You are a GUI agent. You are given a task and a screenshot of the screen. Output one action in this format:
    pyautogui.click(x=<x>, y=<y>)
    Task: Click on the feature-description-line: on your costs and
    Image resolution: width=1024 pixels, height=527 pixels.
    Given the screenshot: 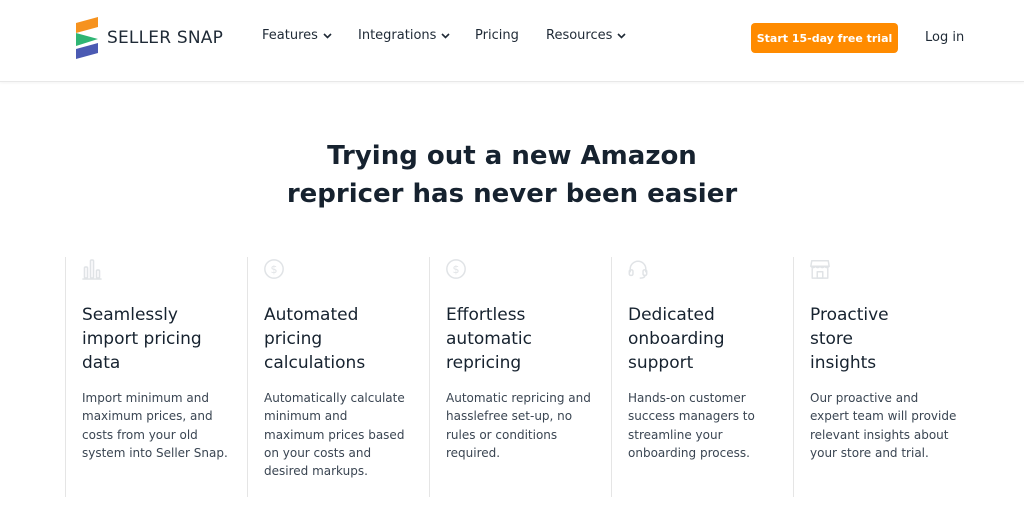 What is the action you would take?
    pyautogui.click(x=318, y=452)
    